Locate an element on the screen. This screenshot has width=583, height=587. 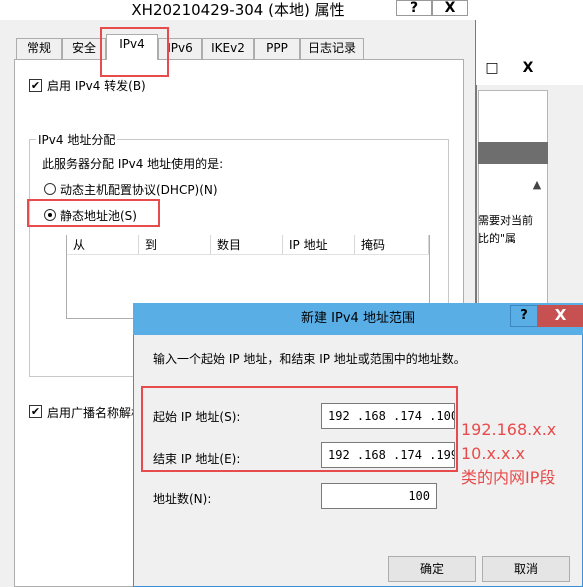
background-restore-button: □ is located at coordinates (492, 68).